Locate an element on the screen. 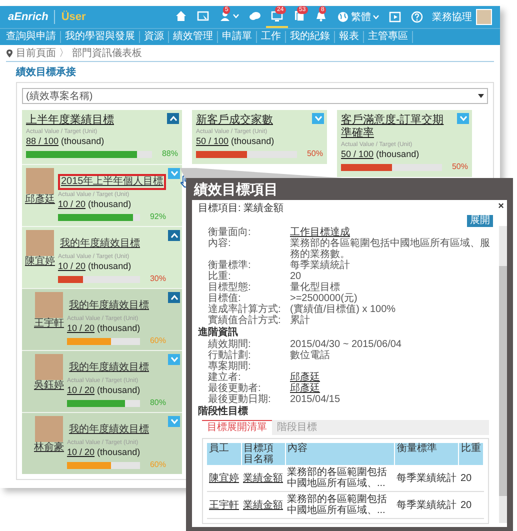  field-link: 工作目標達成 is located at coordinates (320, 232).